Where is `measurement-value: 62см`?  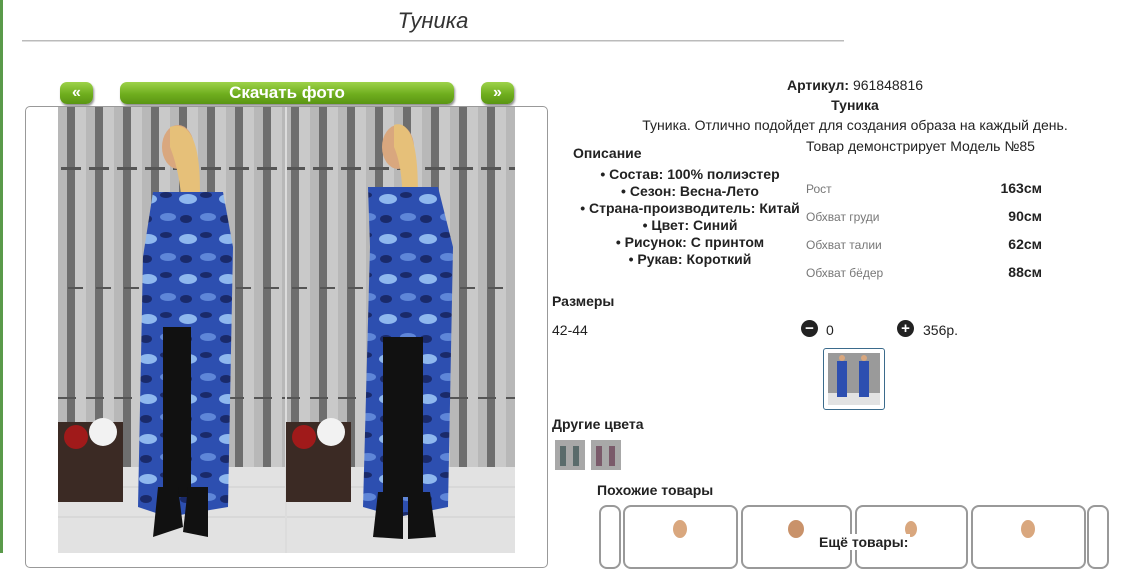 measurement-value: 62см is located at coordinates (1025, 244).